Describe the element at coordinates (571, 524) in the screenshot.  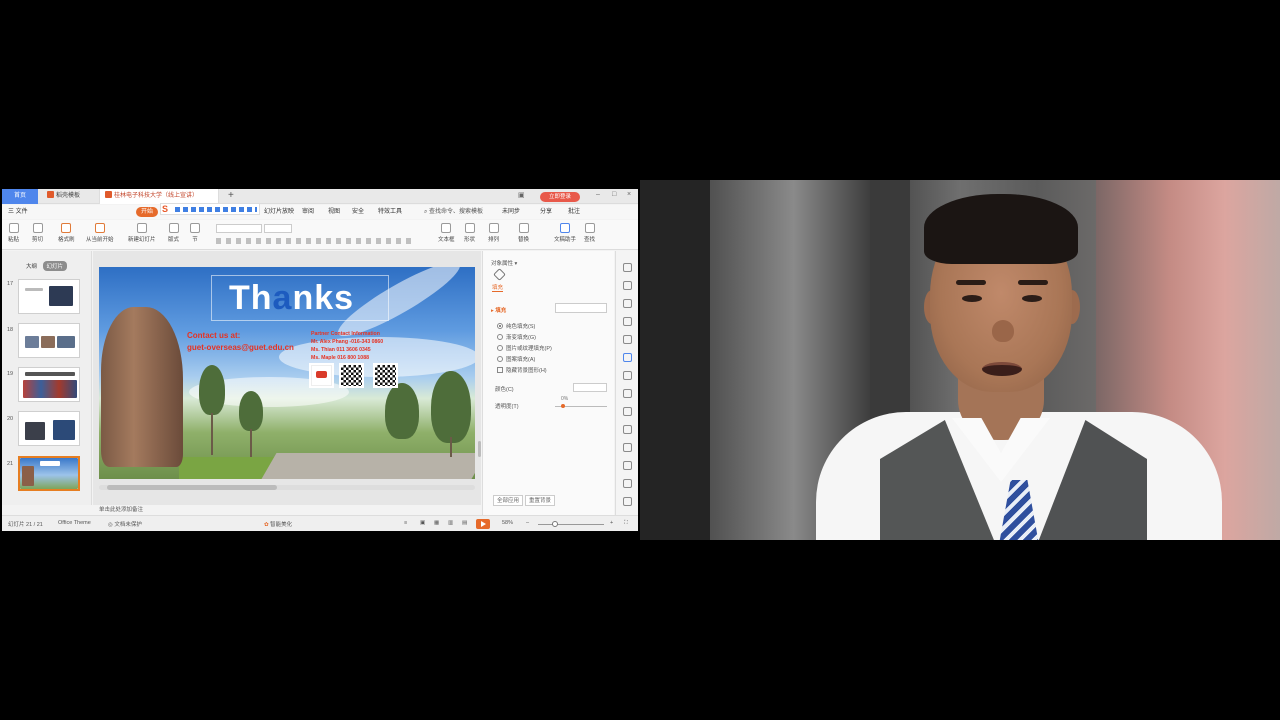
I see `zoom-slider` at that location.